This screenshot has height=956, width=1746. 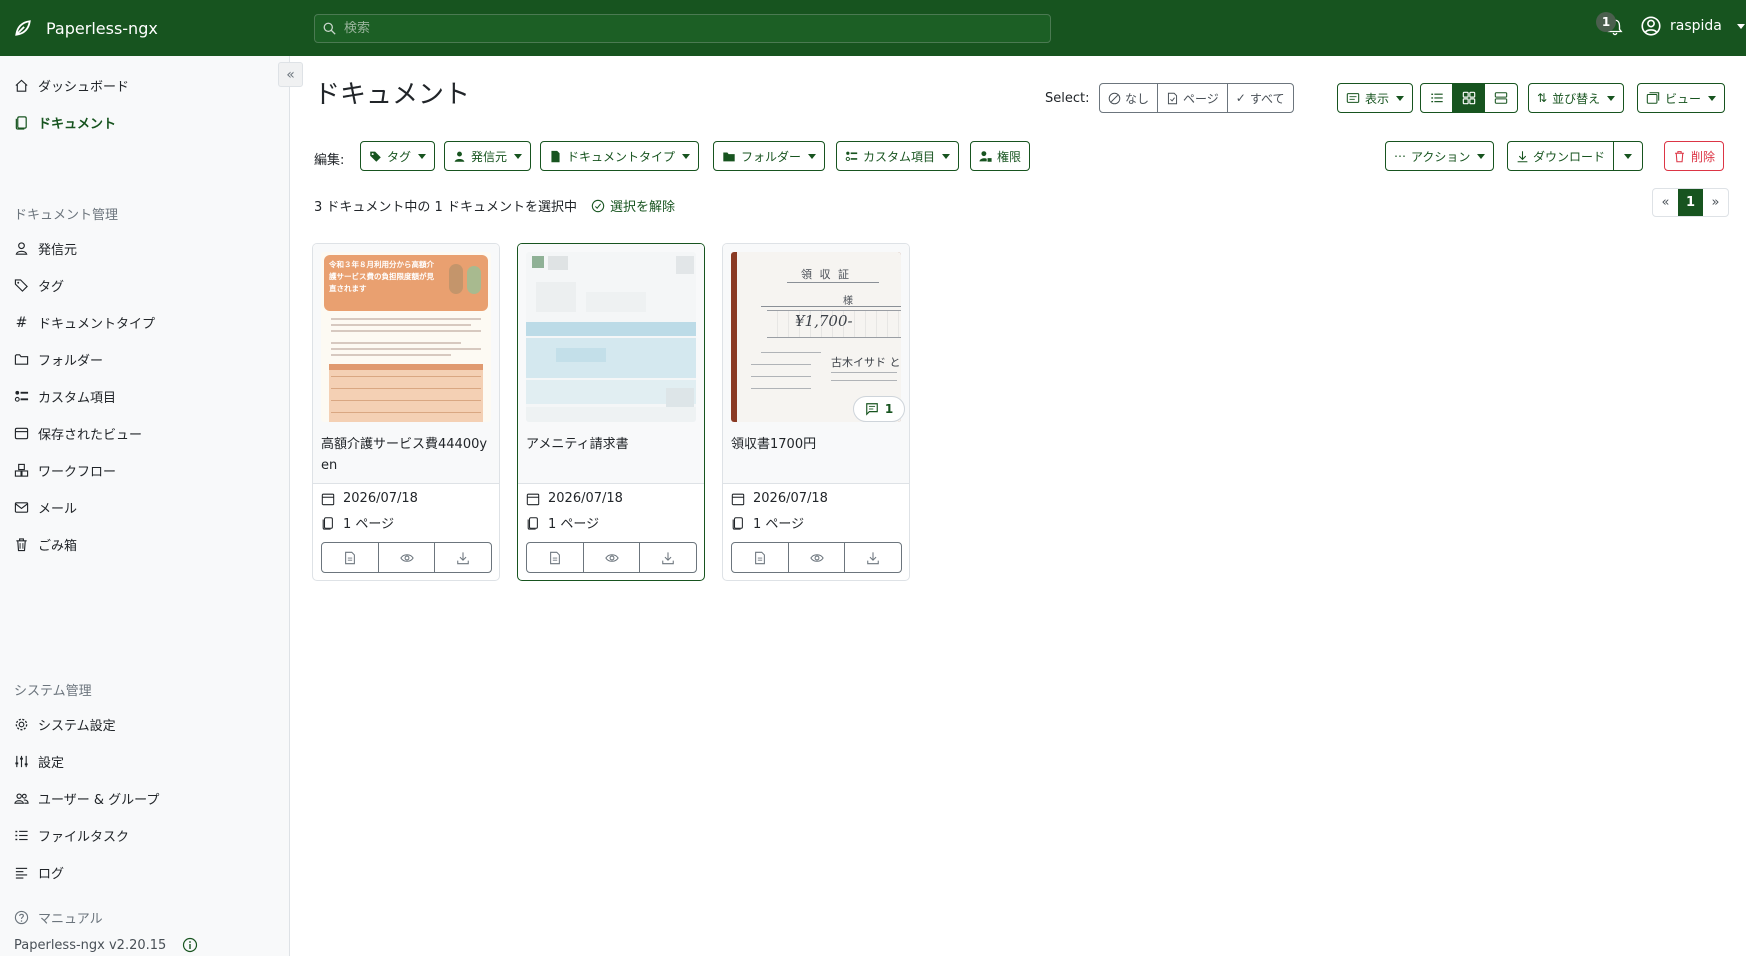 I want to click on sort-arrows-icon: ⇅, so click(x=1542, y=98).